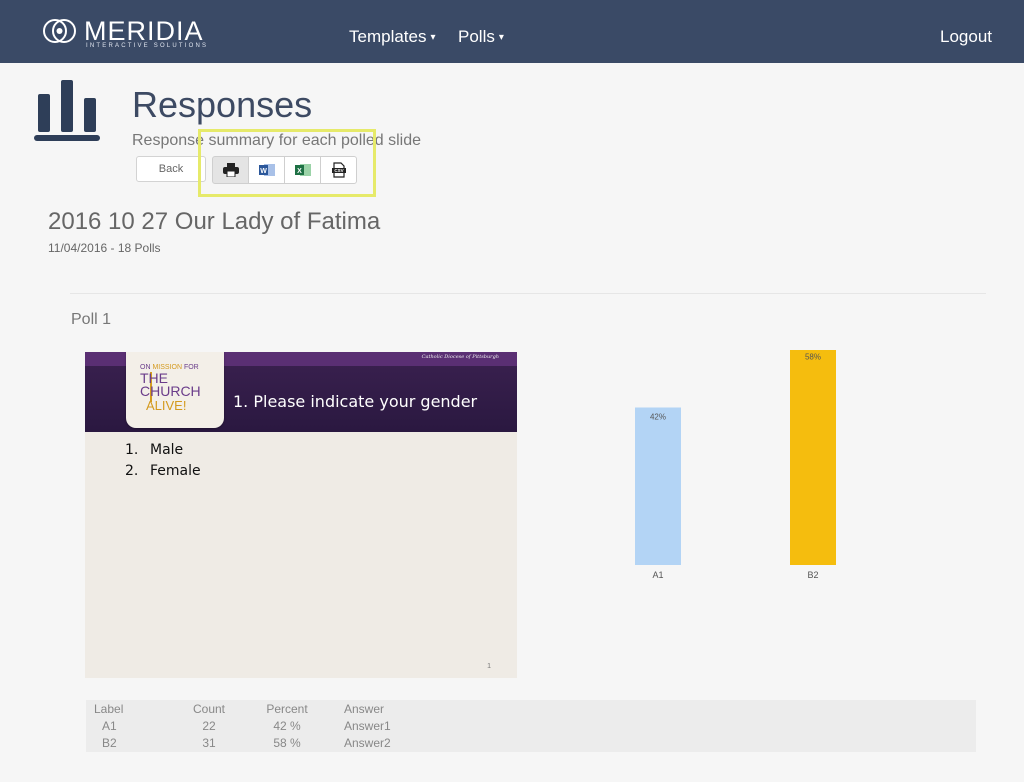 Image resolution: width=1024 pixels, height=782 pixels. What do you see at coordinates (109, 708) in the screenshot?
I see `header-label: Label` at bounding box center [109, 708].